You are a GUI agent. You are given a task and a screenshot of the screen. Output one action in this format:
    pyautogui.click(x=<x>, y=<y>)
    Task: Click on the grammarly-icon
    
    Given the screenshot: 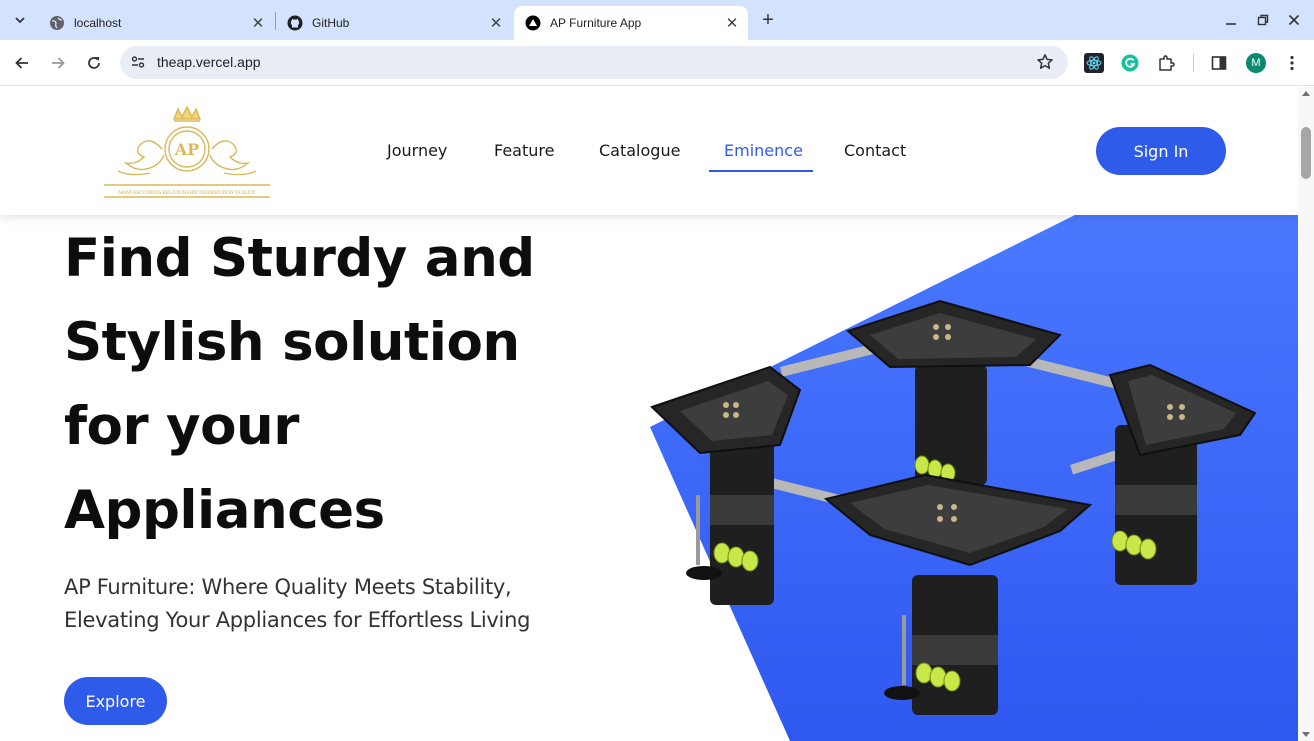 What is the action you would take?
    pyautogui.click(x=1130, y=63)
    